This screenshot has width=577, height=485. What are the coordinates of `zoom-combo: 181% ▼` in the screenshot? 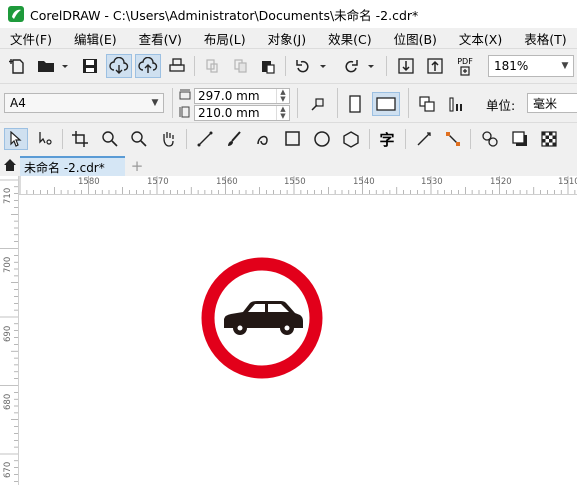 It's located at (531, 66).